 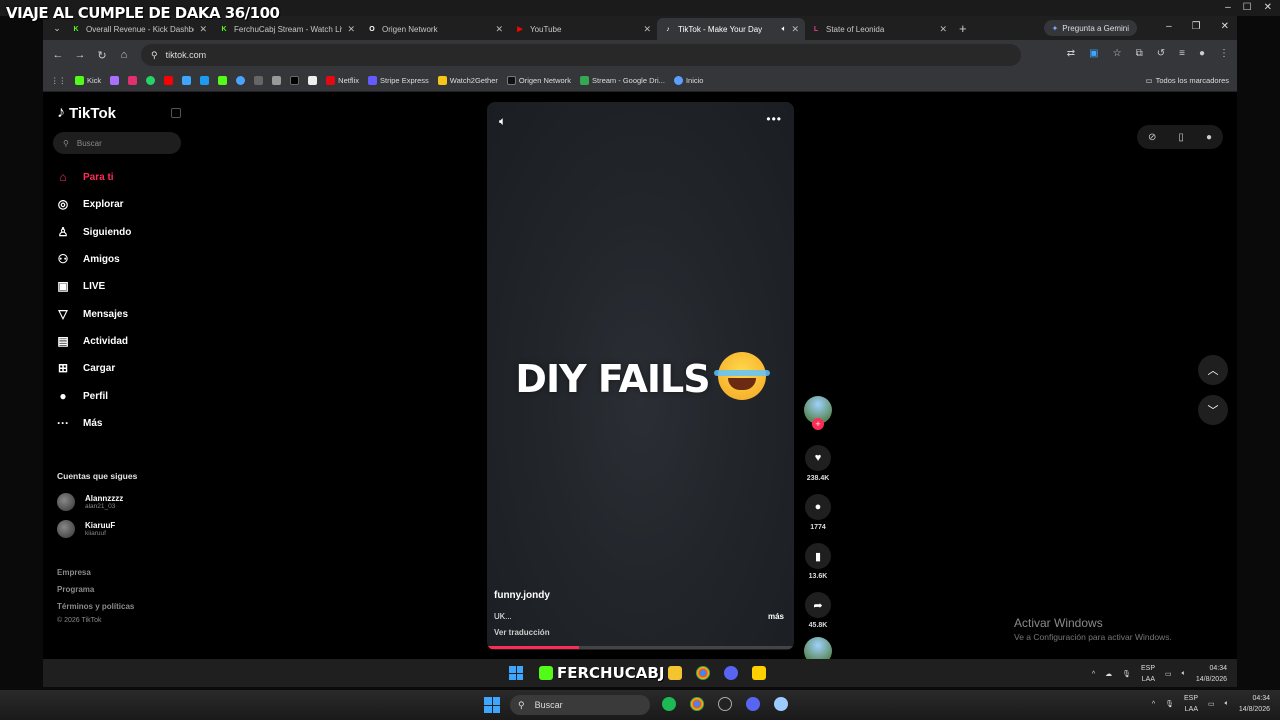 What do you see at coordinates (124, 55) in the screenshot?
I see `home-icon: ⌂` at bounding box center [124, 55].